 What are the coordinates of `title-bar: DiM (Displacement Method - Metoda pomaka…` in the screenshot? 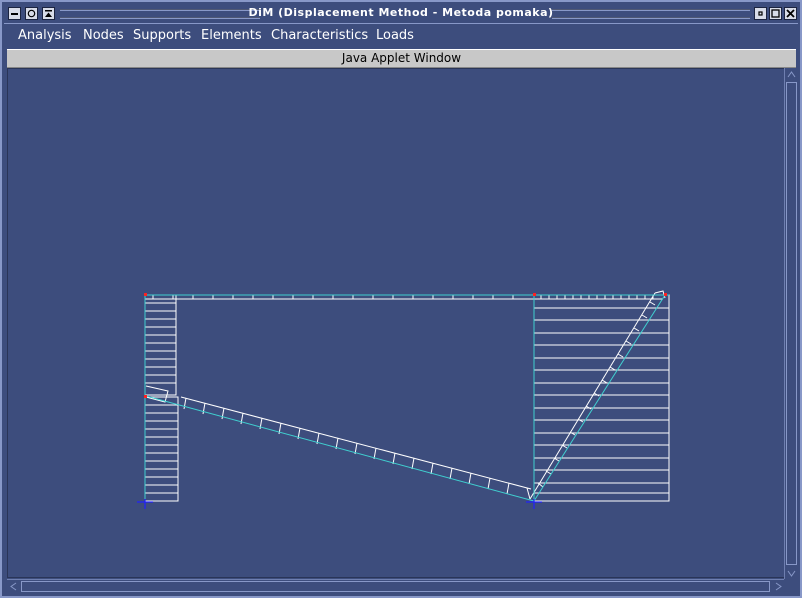 It's located at (401, 14).